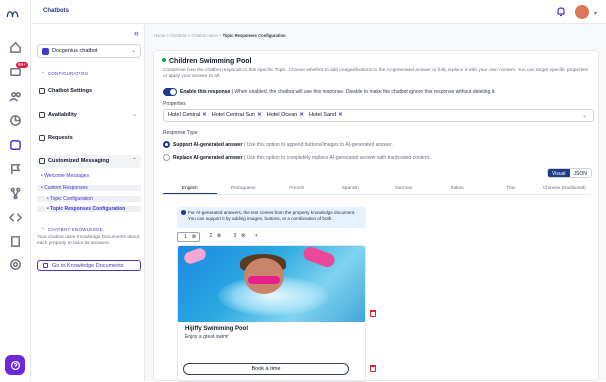 The height and width of the screenshot is (382, 606). Describe the element at coordinates (75, 229) in the screenshot. I see `kb-heading-label: CHATBOT KNOWLEDGE` at that location.